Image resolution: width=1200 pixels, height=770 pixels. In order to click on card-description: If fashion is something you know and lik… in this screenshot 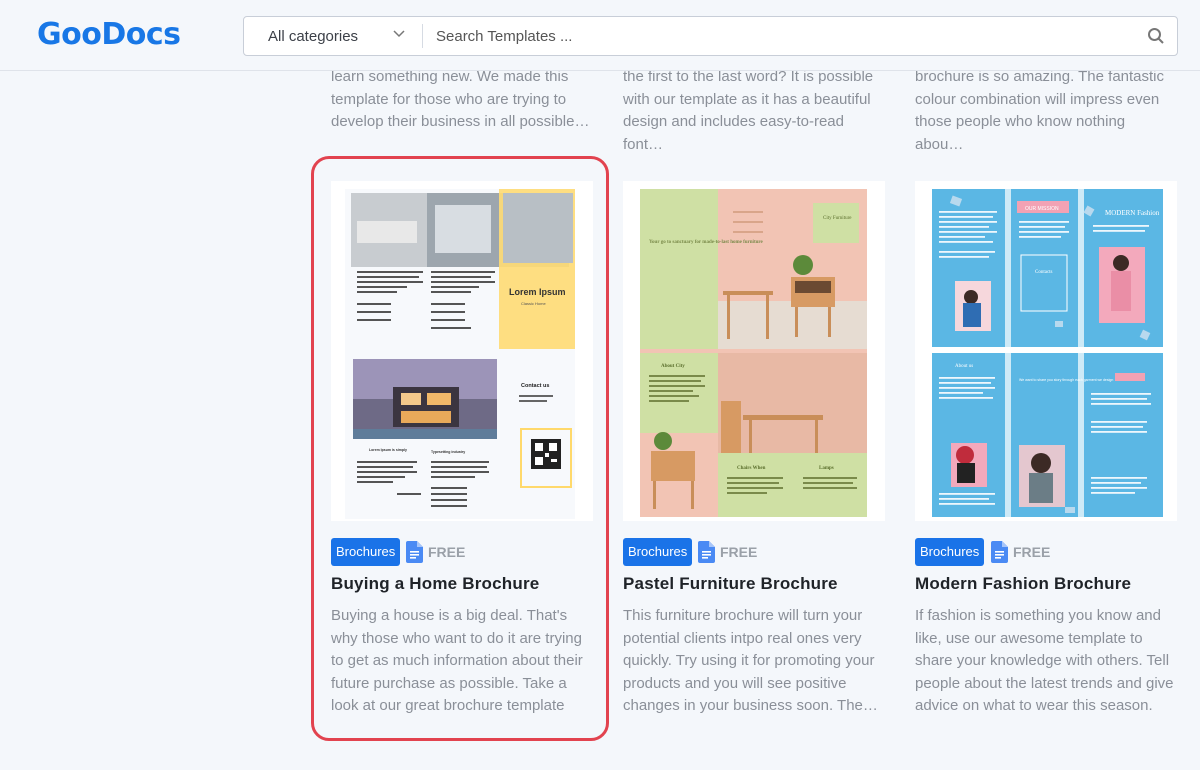, I will do `click(1044, 660)`.